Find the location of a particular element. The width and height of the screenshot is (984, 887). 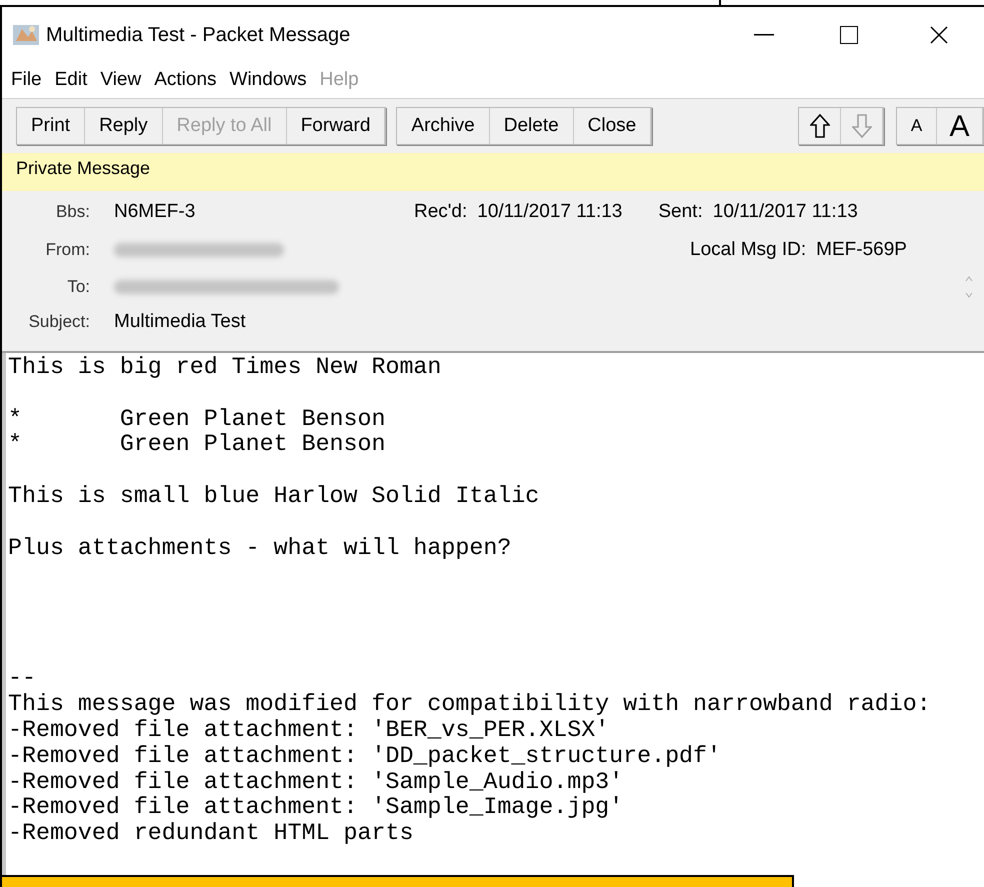

app-logo-icon is located at coordinates (26, 34).